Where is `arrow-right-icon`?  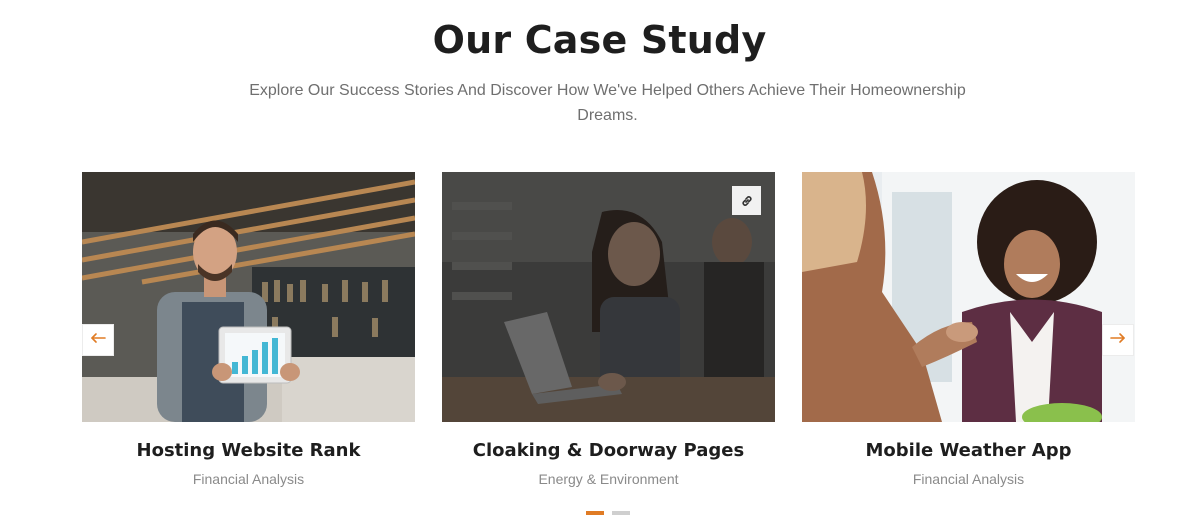
arrow-right-icon is located at coordinates (1118, 340).